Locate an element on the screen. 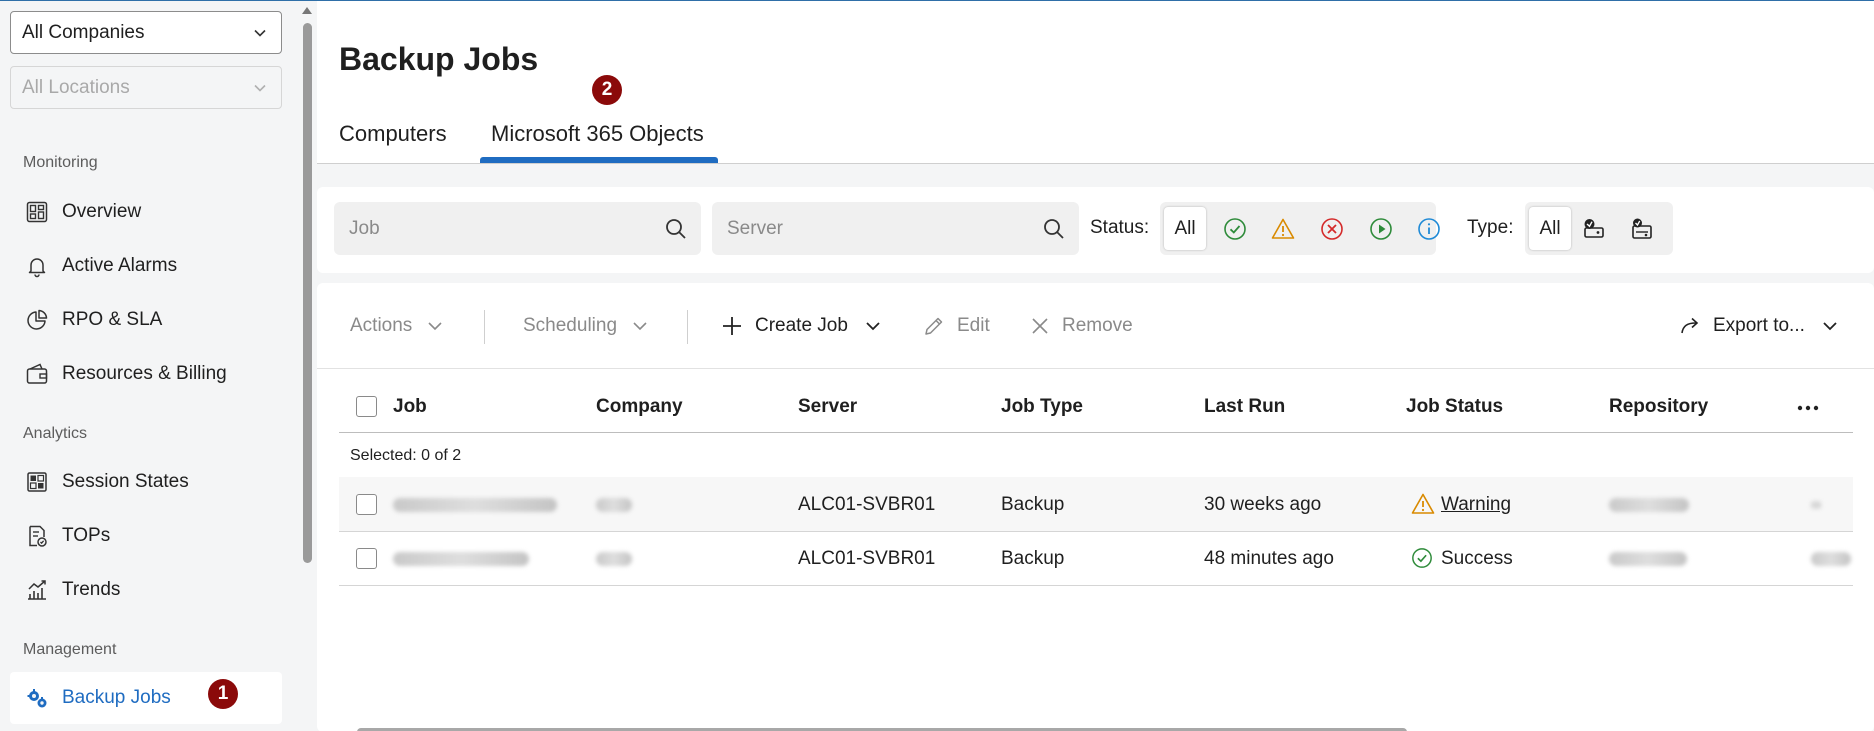 The width and height of the screenshot is (1874, 731). sidebar-item-backup-jobs: Backup Jobs is located at coordinates (146, 698).